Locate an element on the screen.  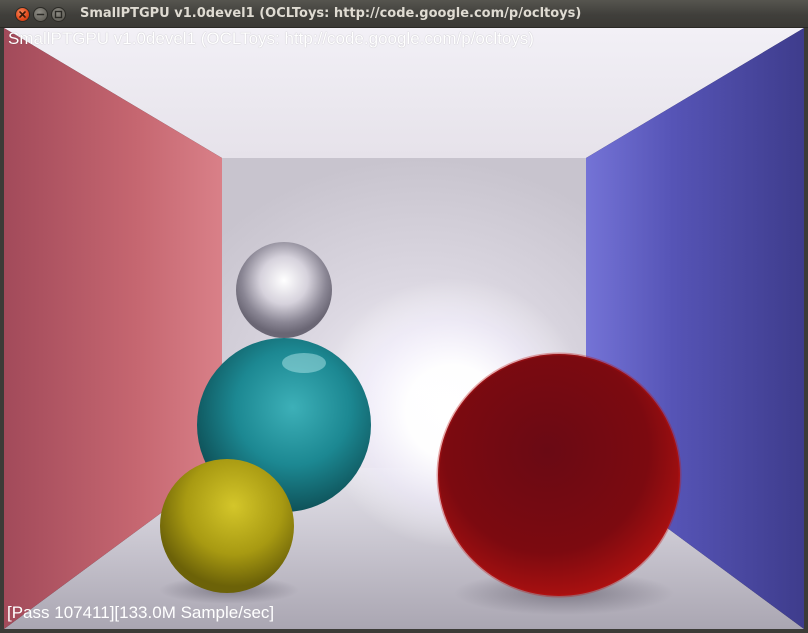
minimize-button is located at coordinates (40, 14).